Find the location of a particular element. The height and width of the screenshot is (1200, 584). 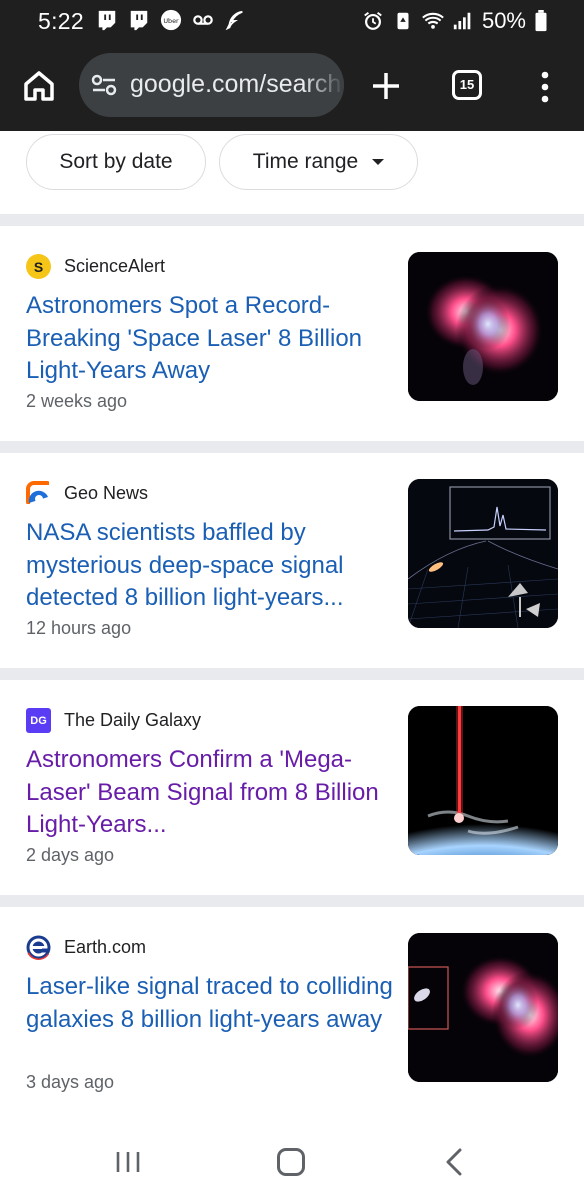

site-settings-icon is located at coordinates (104, 85).